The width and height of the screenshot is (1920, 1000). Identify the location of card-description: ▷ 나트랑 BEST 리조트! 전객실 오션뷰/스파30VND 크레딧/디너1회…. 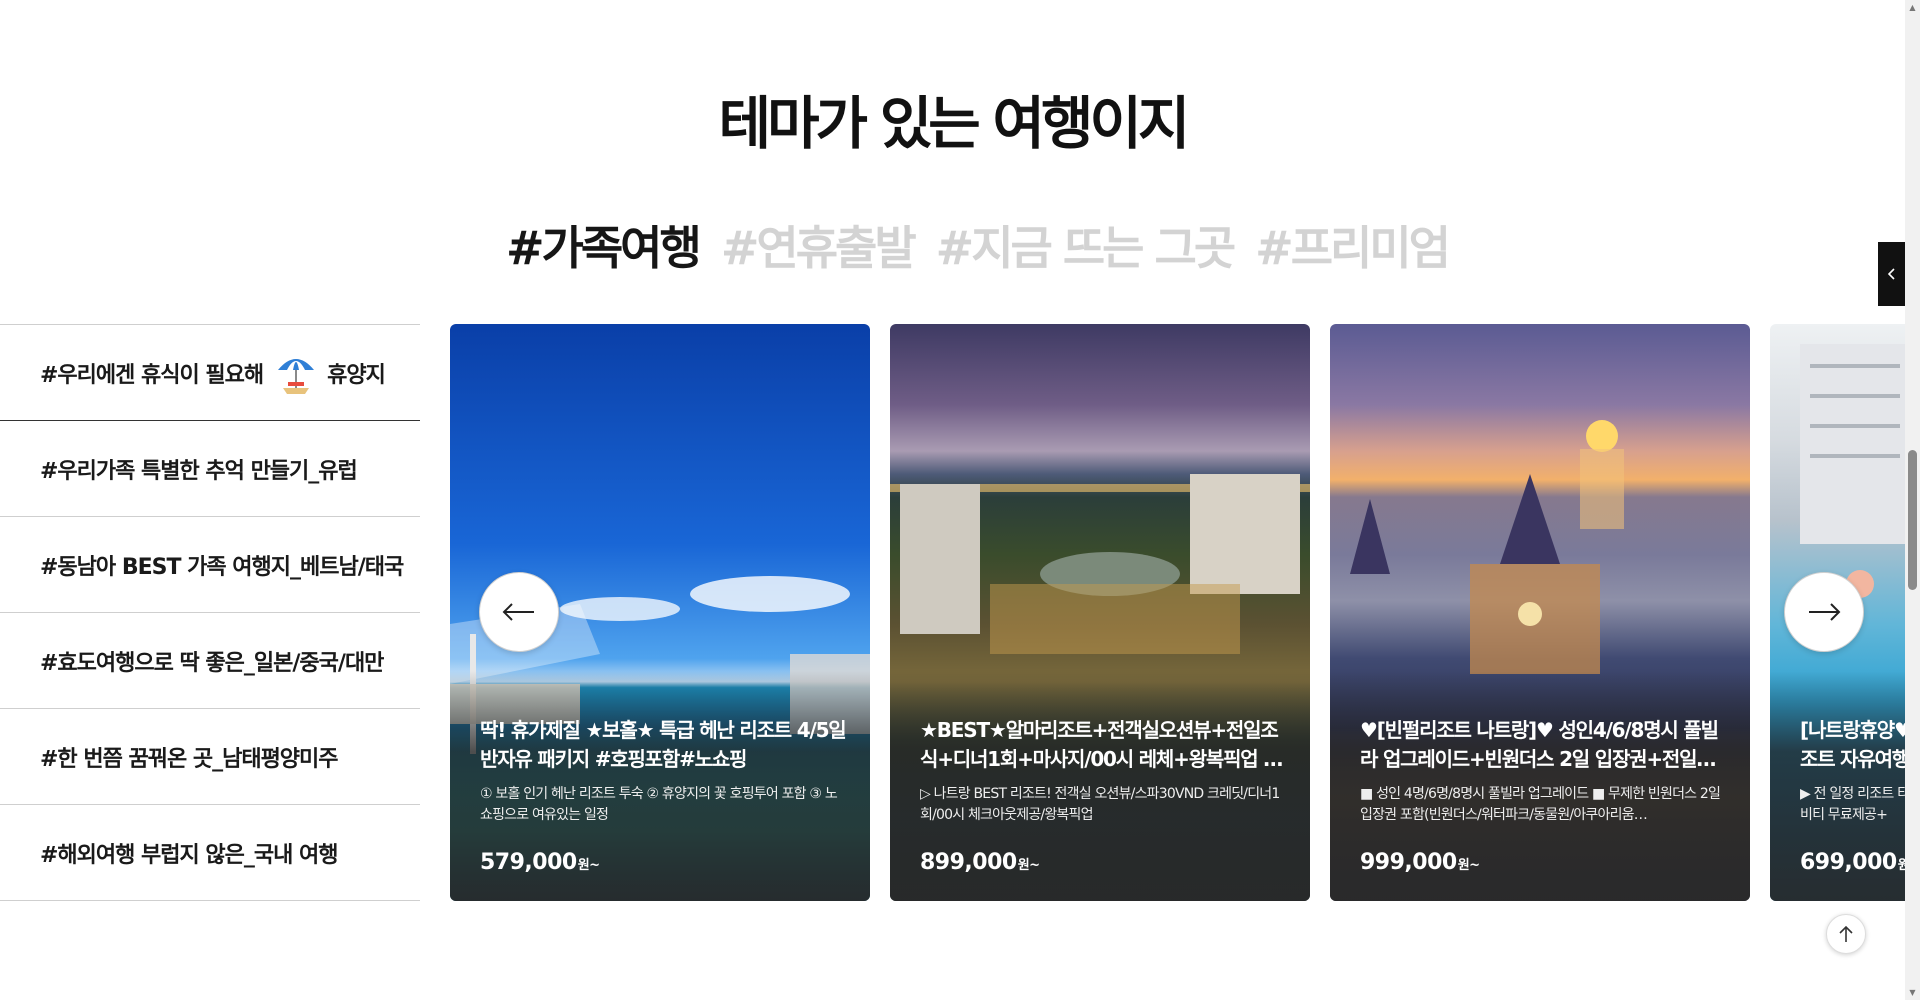
(1100, 804).